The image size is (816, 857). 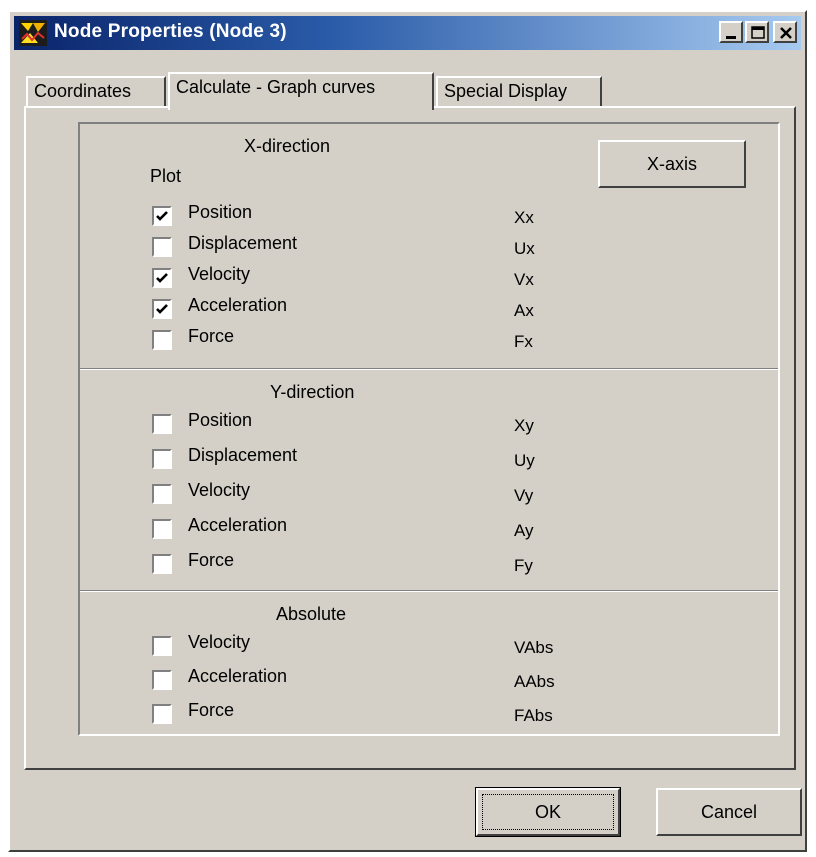 I want to click on tab-special-display-label: Special Display, so click(x=506, y=91).